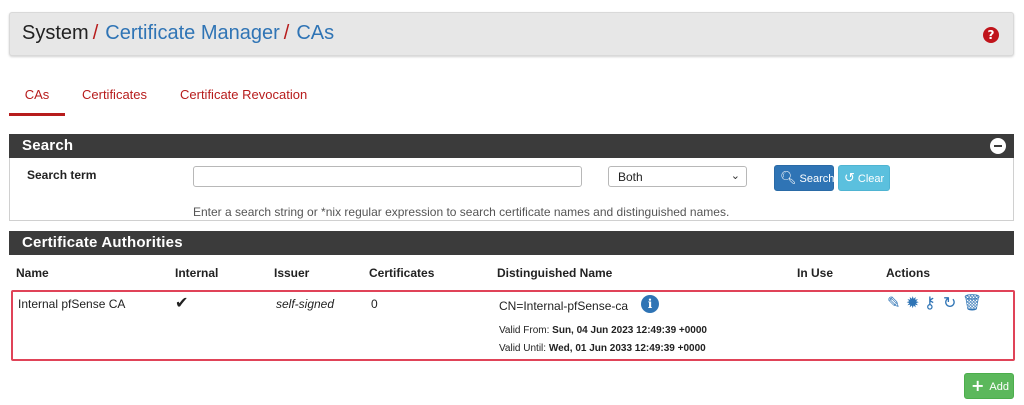  What do you see at coordinates (182, 302) in the screenshot?
I see `check-icon: ✔` at bounding box center [182, 302].